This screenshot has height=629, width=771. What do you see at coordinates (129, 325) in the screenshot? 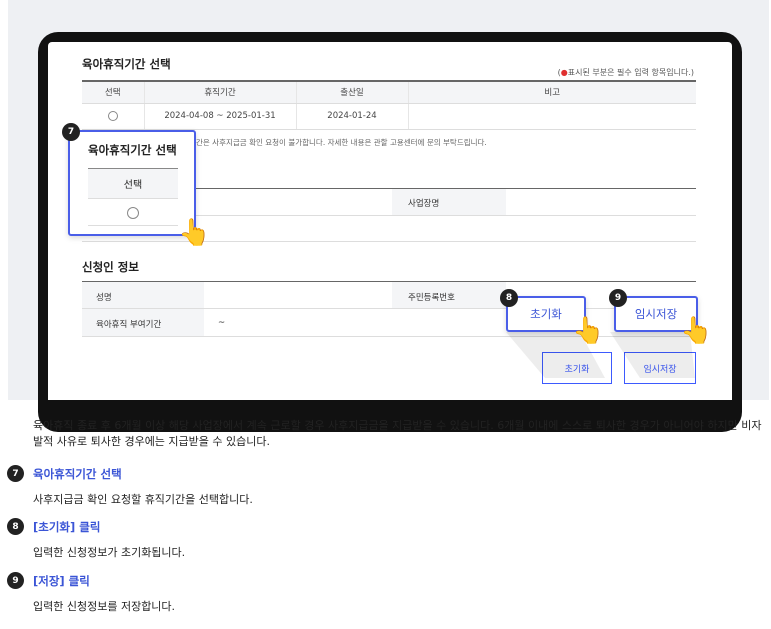
I see `leave-granted-label: 육아휴직 부여기간` at bounding box center [129, 325].